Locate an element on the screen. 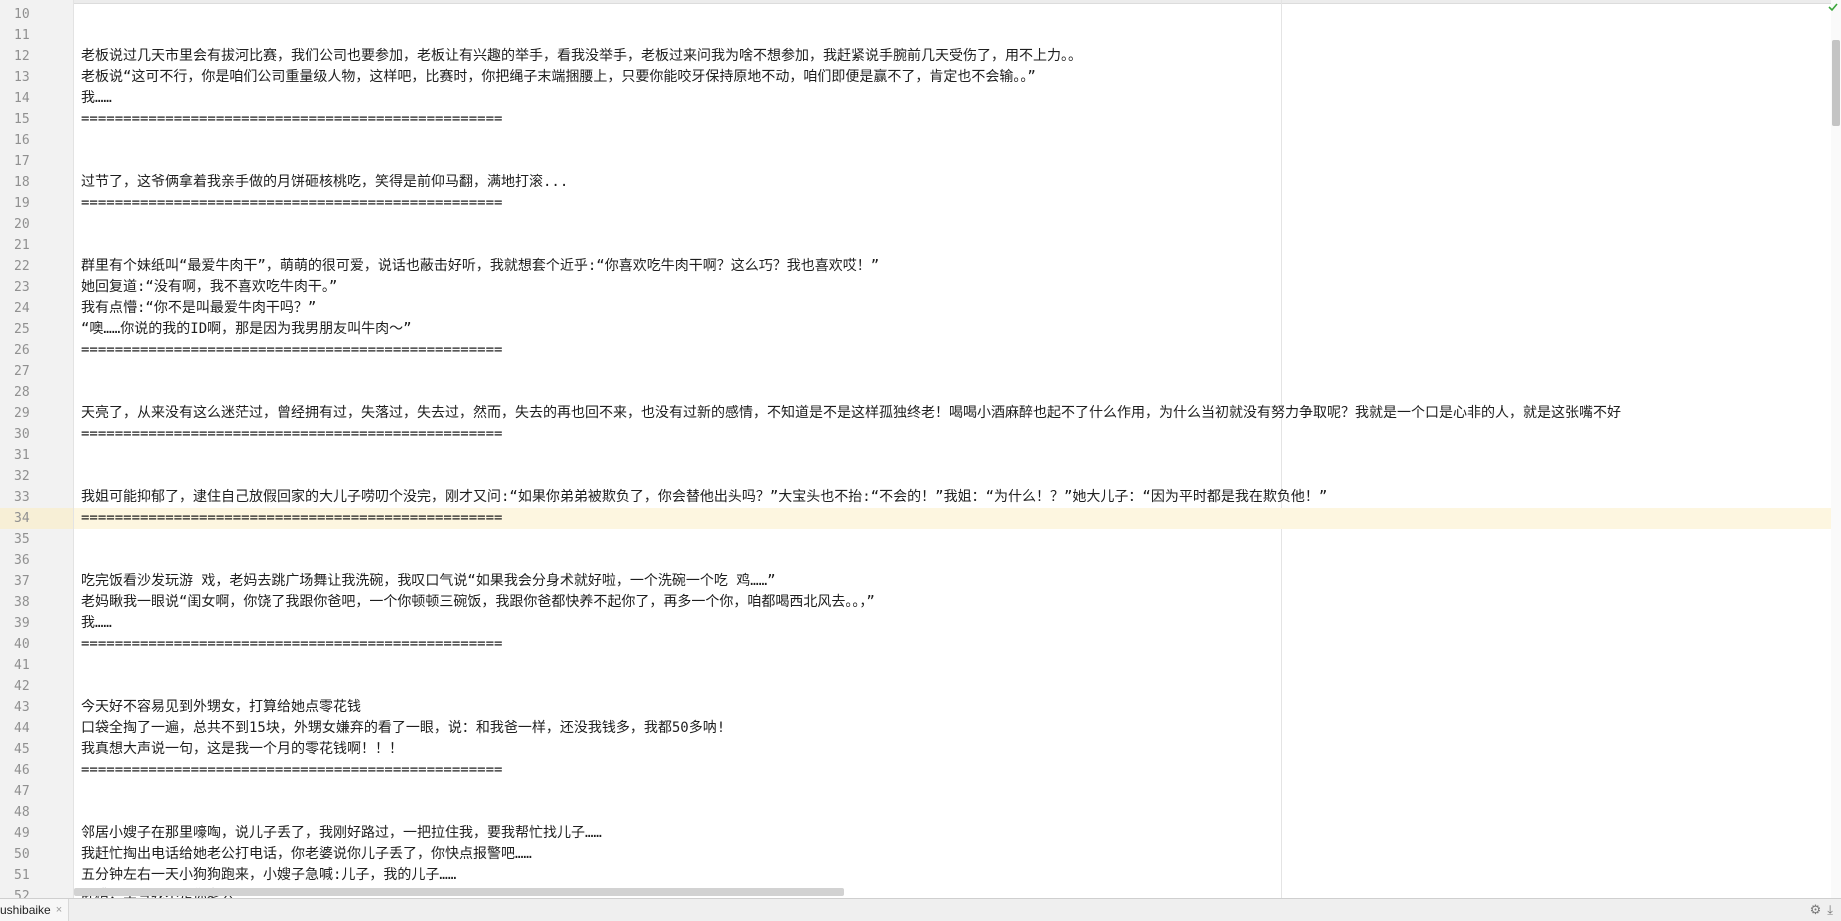 The image size is (1841, 921). line-number: 42 is located at coordinates (22, 686).